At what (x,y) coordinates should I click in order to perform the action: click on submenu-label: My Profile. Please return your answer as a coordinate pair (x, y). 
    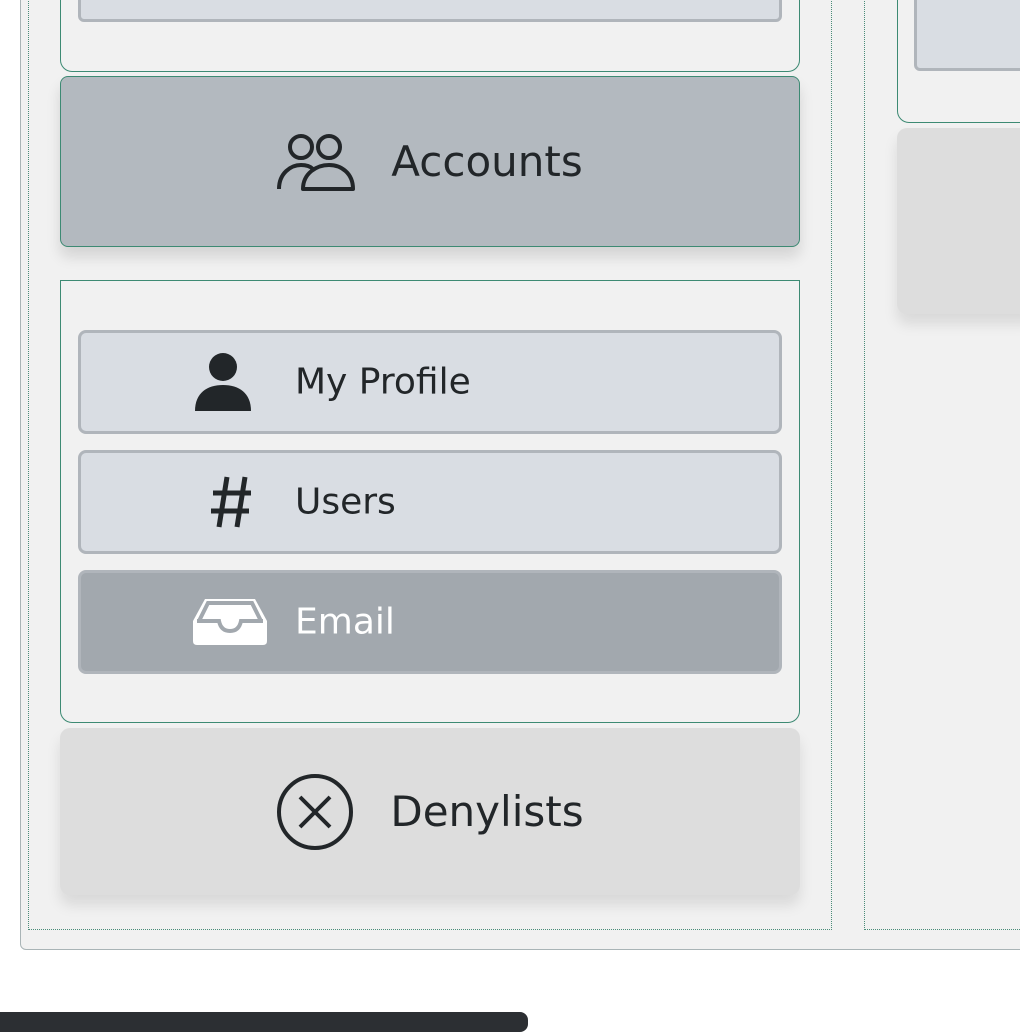
    Looking at the image, I should click on (383, 382).